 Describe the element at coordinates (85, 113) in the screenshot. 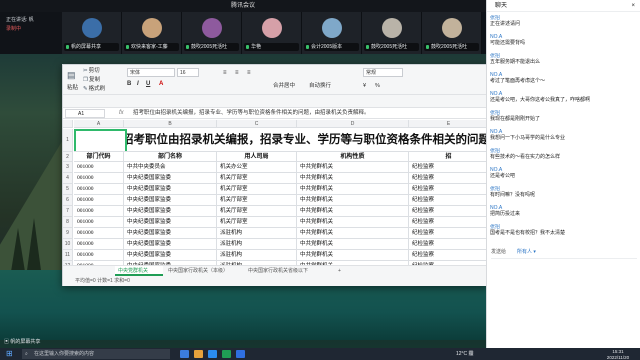

I see `name-box: A1` at that location.